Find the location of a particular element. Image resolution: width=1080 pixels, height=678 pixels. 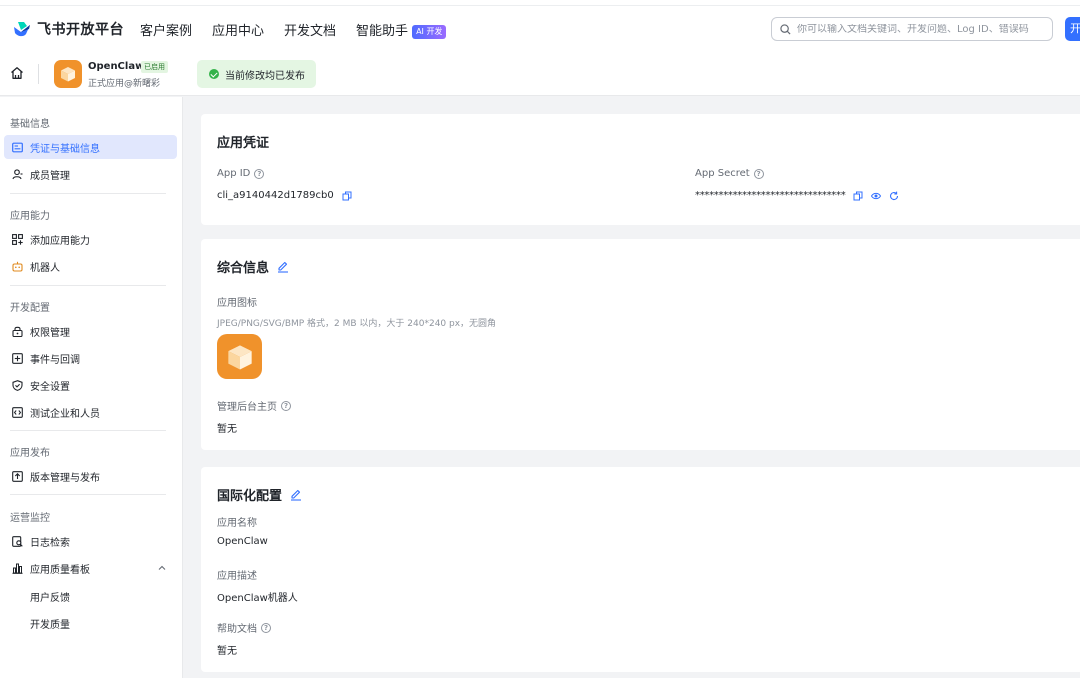

code-icon is located at coordinates (17, 412).